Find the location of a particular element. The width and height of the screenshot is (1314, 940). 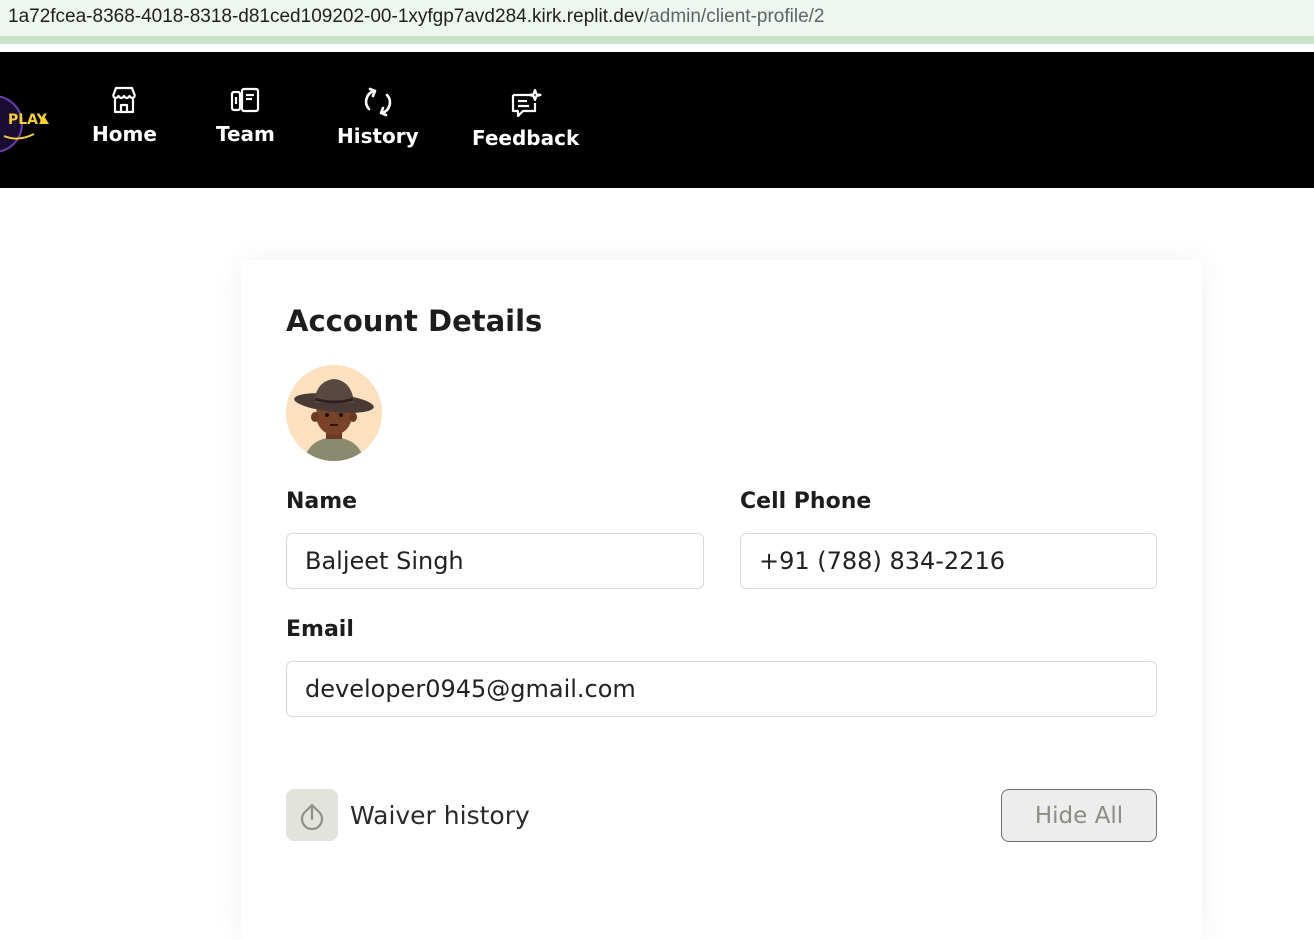

cell-phone-label: Cell Phone is located at coordinates (806, 501).